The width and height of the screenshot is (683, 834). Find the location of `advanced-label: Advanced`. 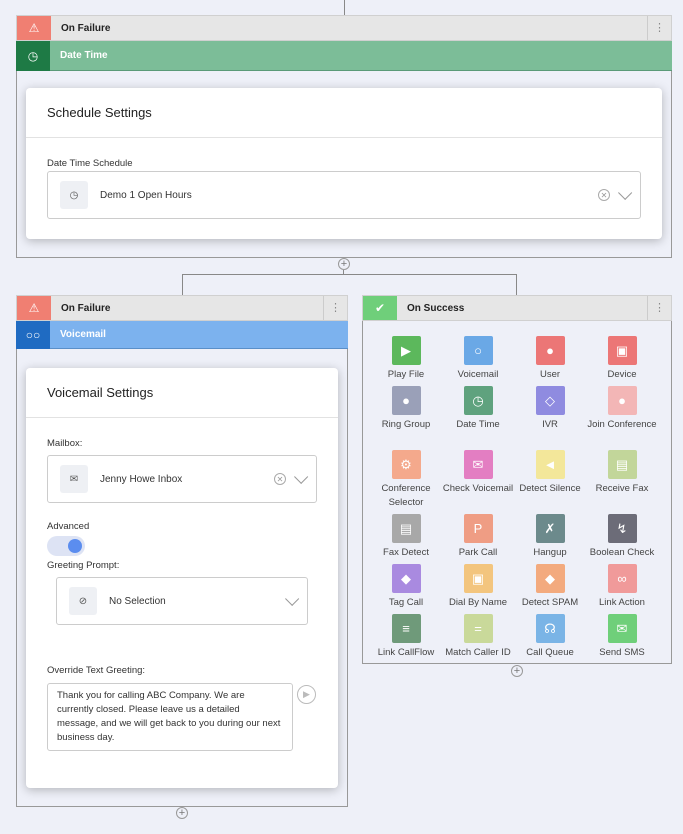

advanced-label: Advanced is located at coordinates (68, 526).